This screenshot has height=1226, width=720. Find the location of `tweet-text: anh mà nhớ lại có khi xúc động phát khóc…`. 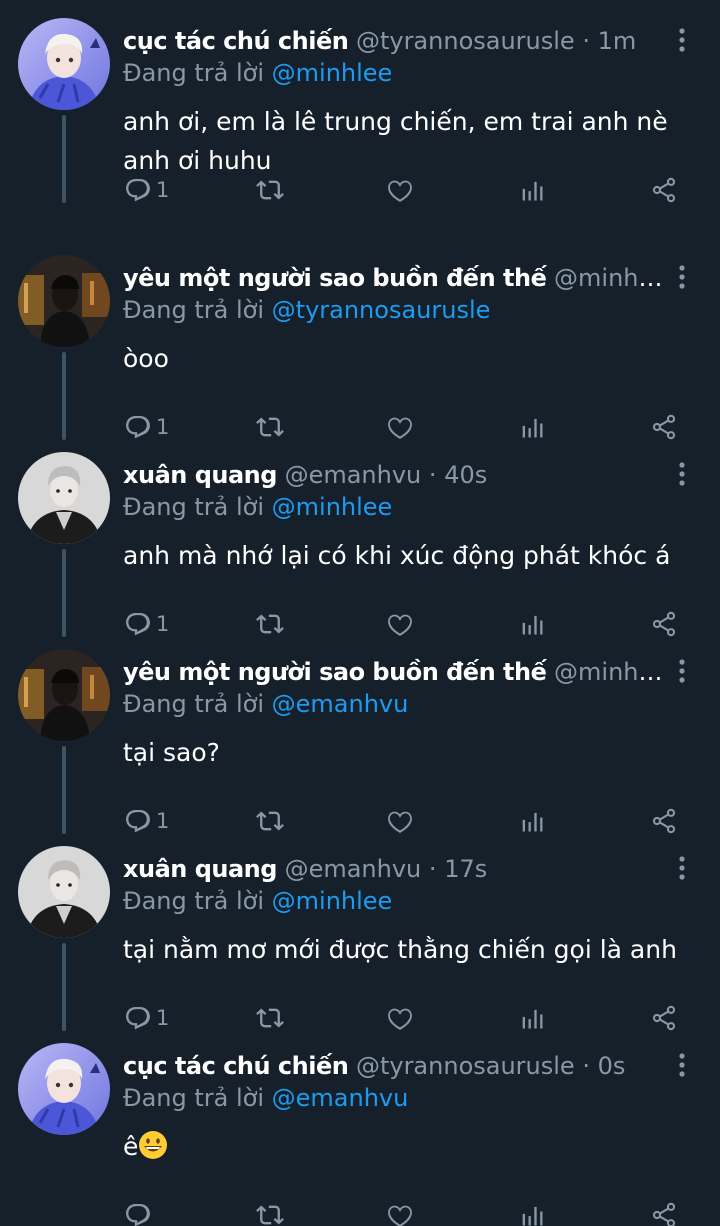

tweet-text: anh mà nhớ lại có khi xúc động phát khóc… is located at coordinates (408, 555).